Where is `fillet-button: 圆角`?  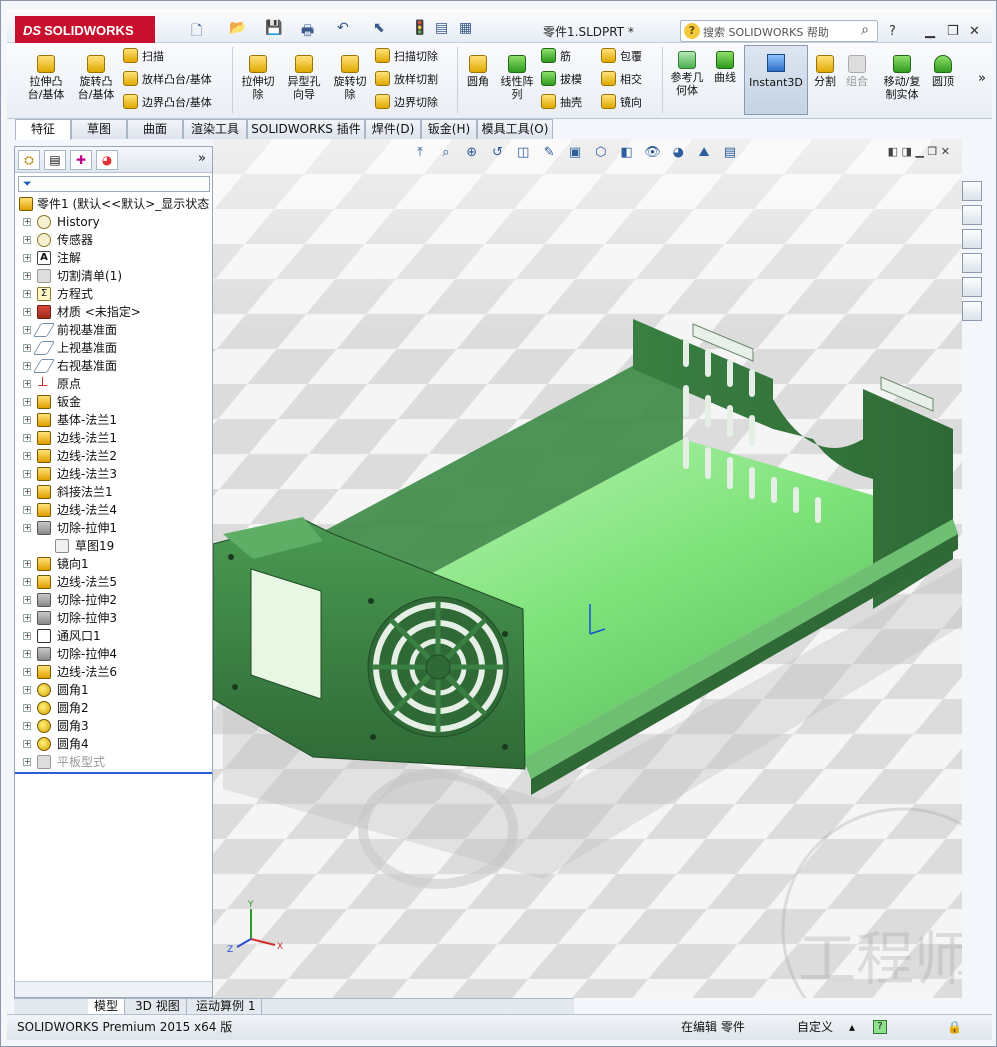 fillet-button: 圆角 is located at coordinates (478, 71).